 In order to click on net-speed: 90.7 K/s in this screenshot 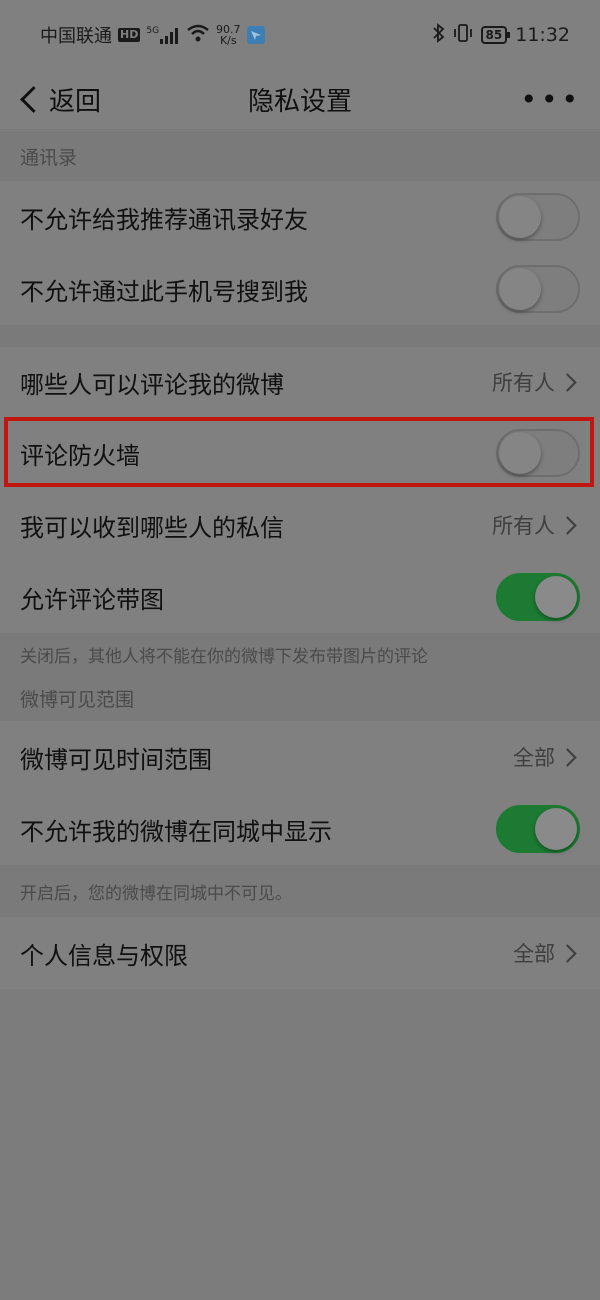, I will do `click(228, 35)`.